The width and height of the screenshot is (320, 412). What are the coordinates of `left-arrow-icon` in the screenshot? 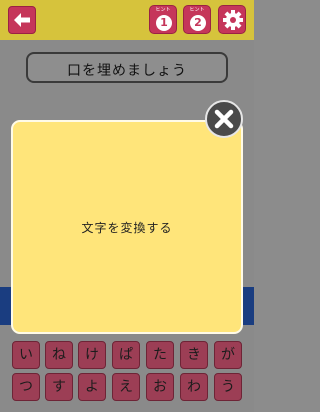 It's located at (22, 20).